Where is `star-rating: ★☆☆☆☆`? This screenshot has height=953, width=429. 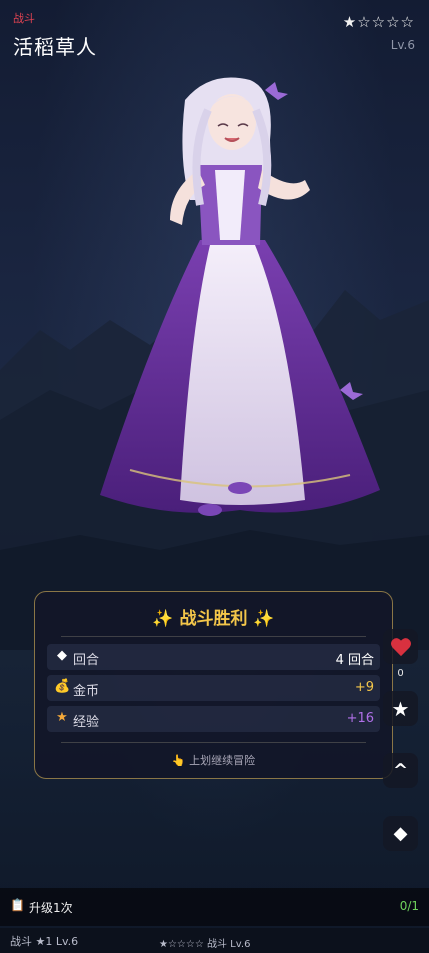
star-rating: ★☆☆☆☆ is located at coordinates (378, 22).